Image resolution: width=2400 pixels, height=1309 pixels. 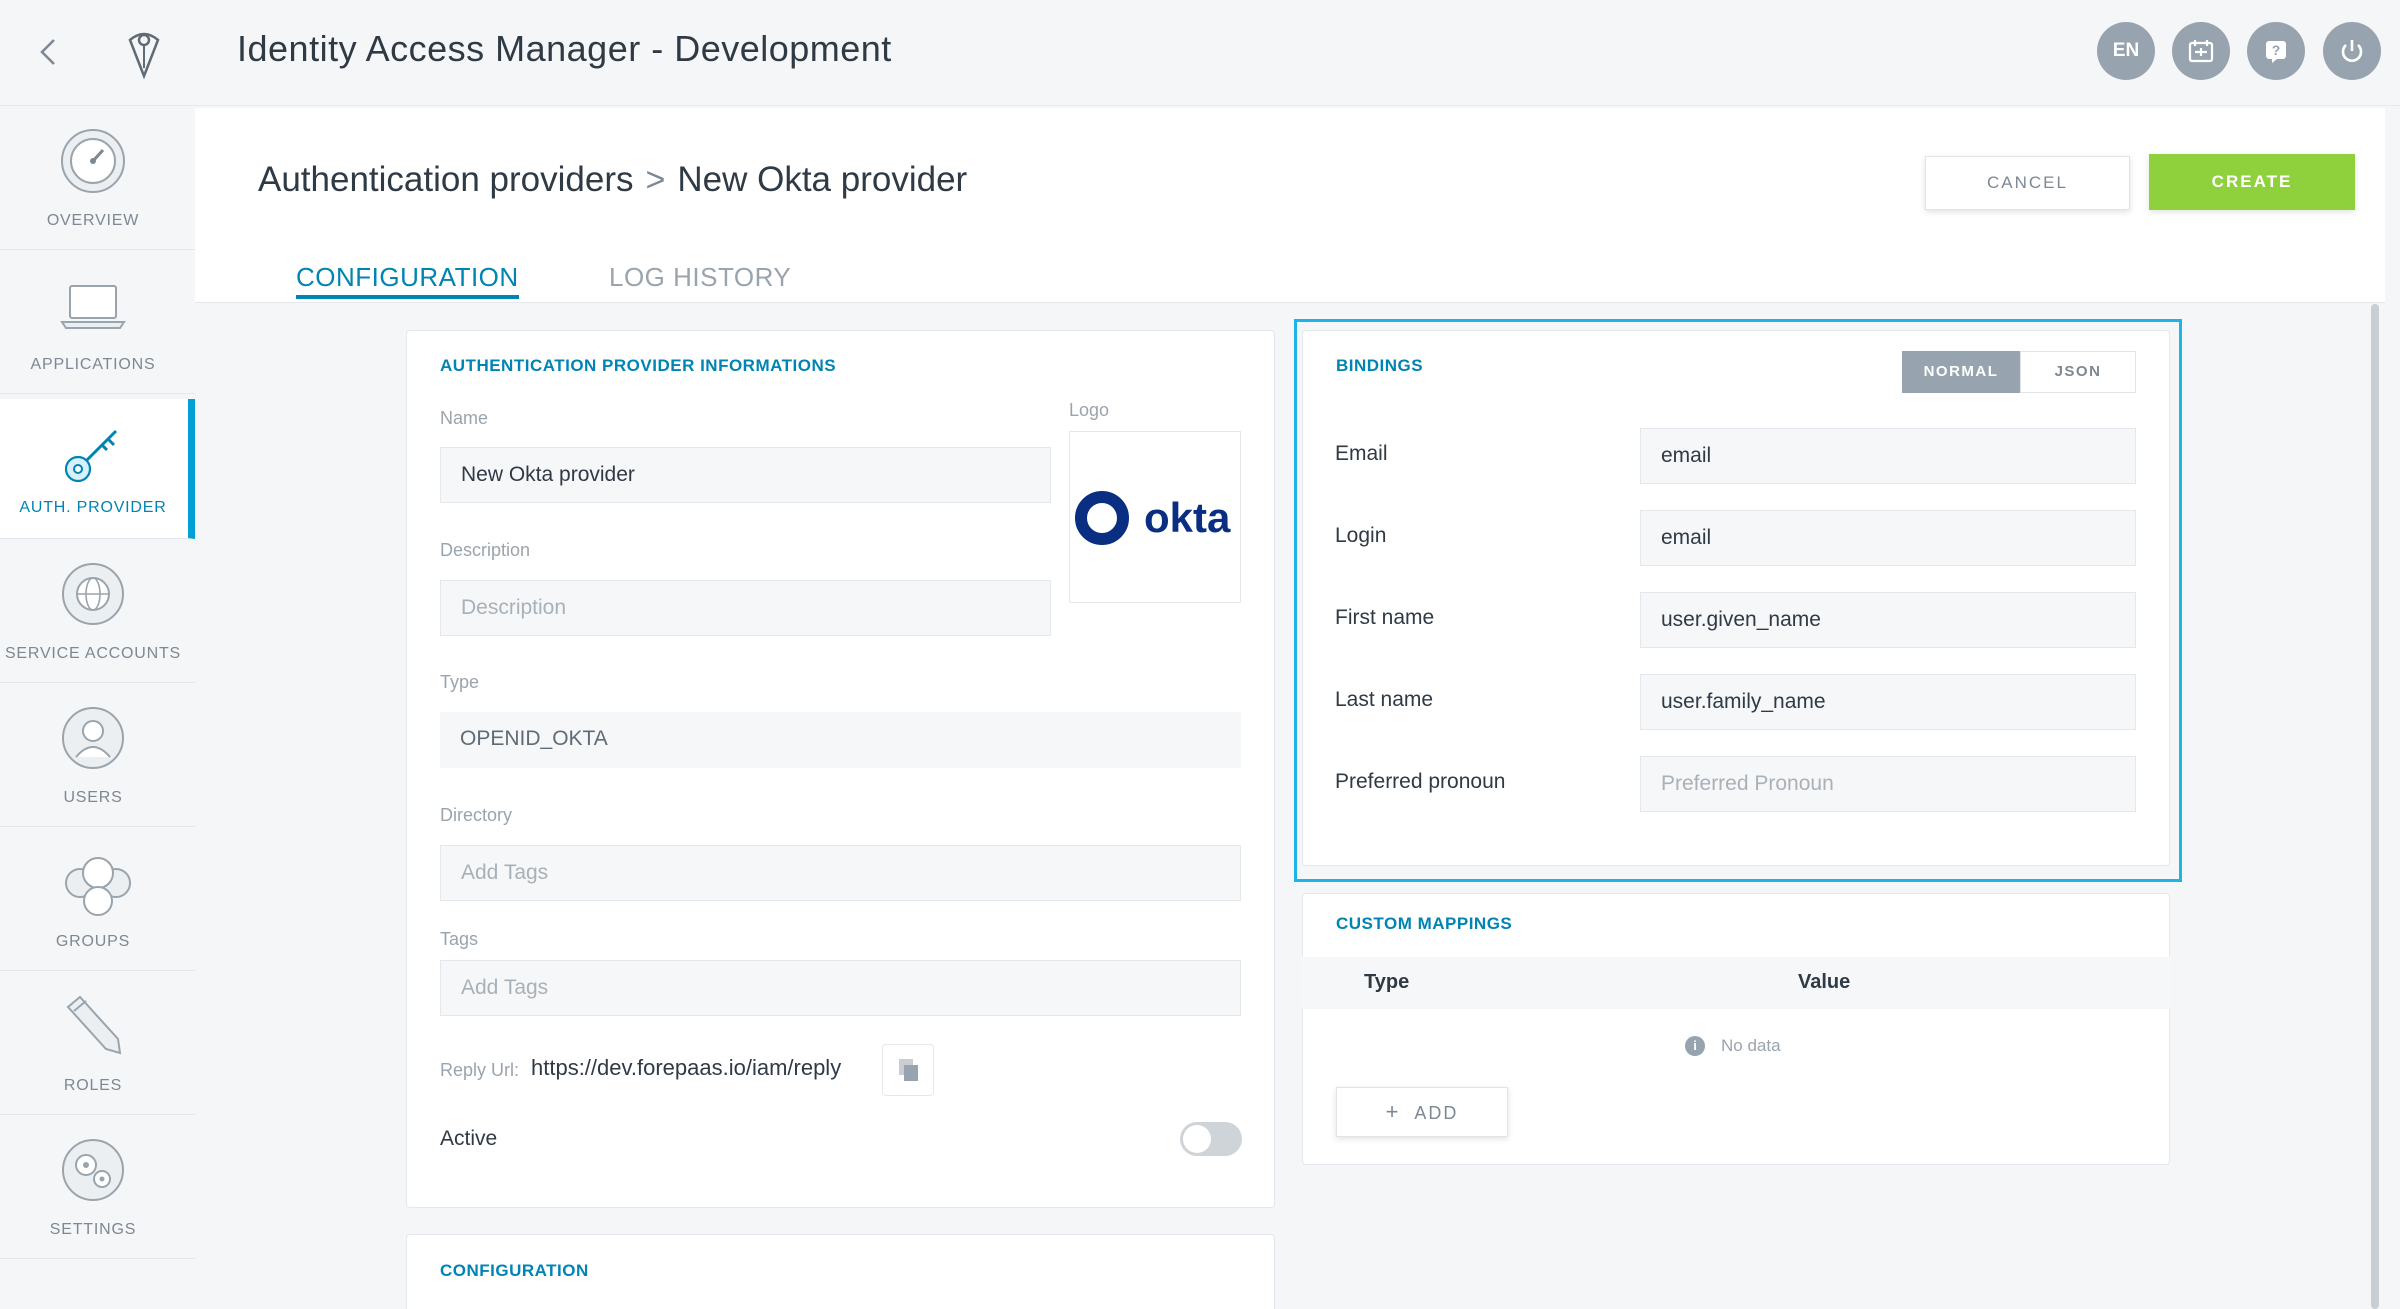 What do you see at coordinates (1888, 784) in the screenshot?
I see `binding-input-preferred-pronoun: Preferred Pronoun` at bounding box center [1888, 784].